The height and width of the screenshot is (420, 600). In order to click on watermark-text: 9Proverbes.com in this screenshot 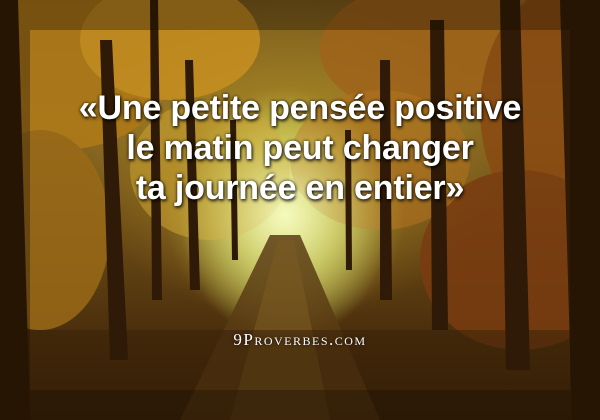, I will do `click(300, 339)`.